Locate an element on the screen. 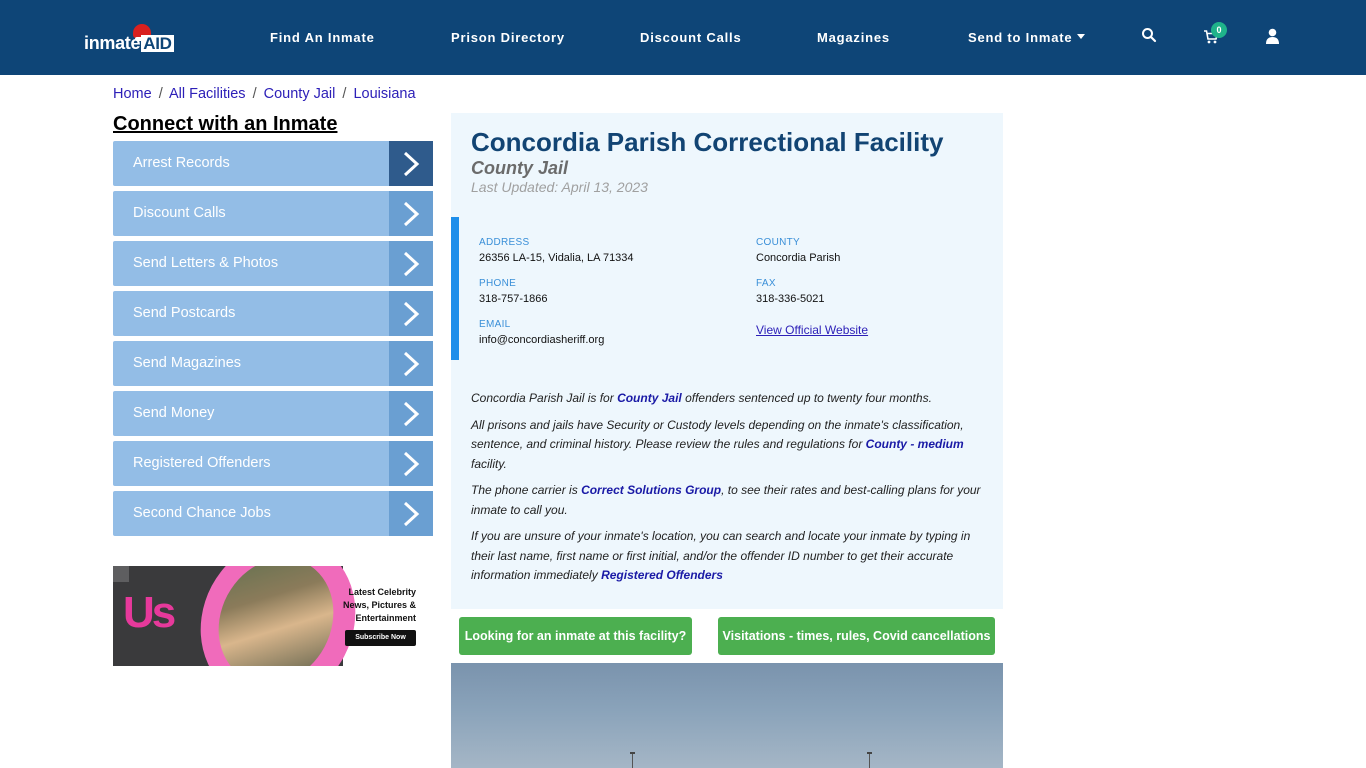 The image size is (1366, 768). breadcrumb-home: Home is located at coordinates (132, 94).